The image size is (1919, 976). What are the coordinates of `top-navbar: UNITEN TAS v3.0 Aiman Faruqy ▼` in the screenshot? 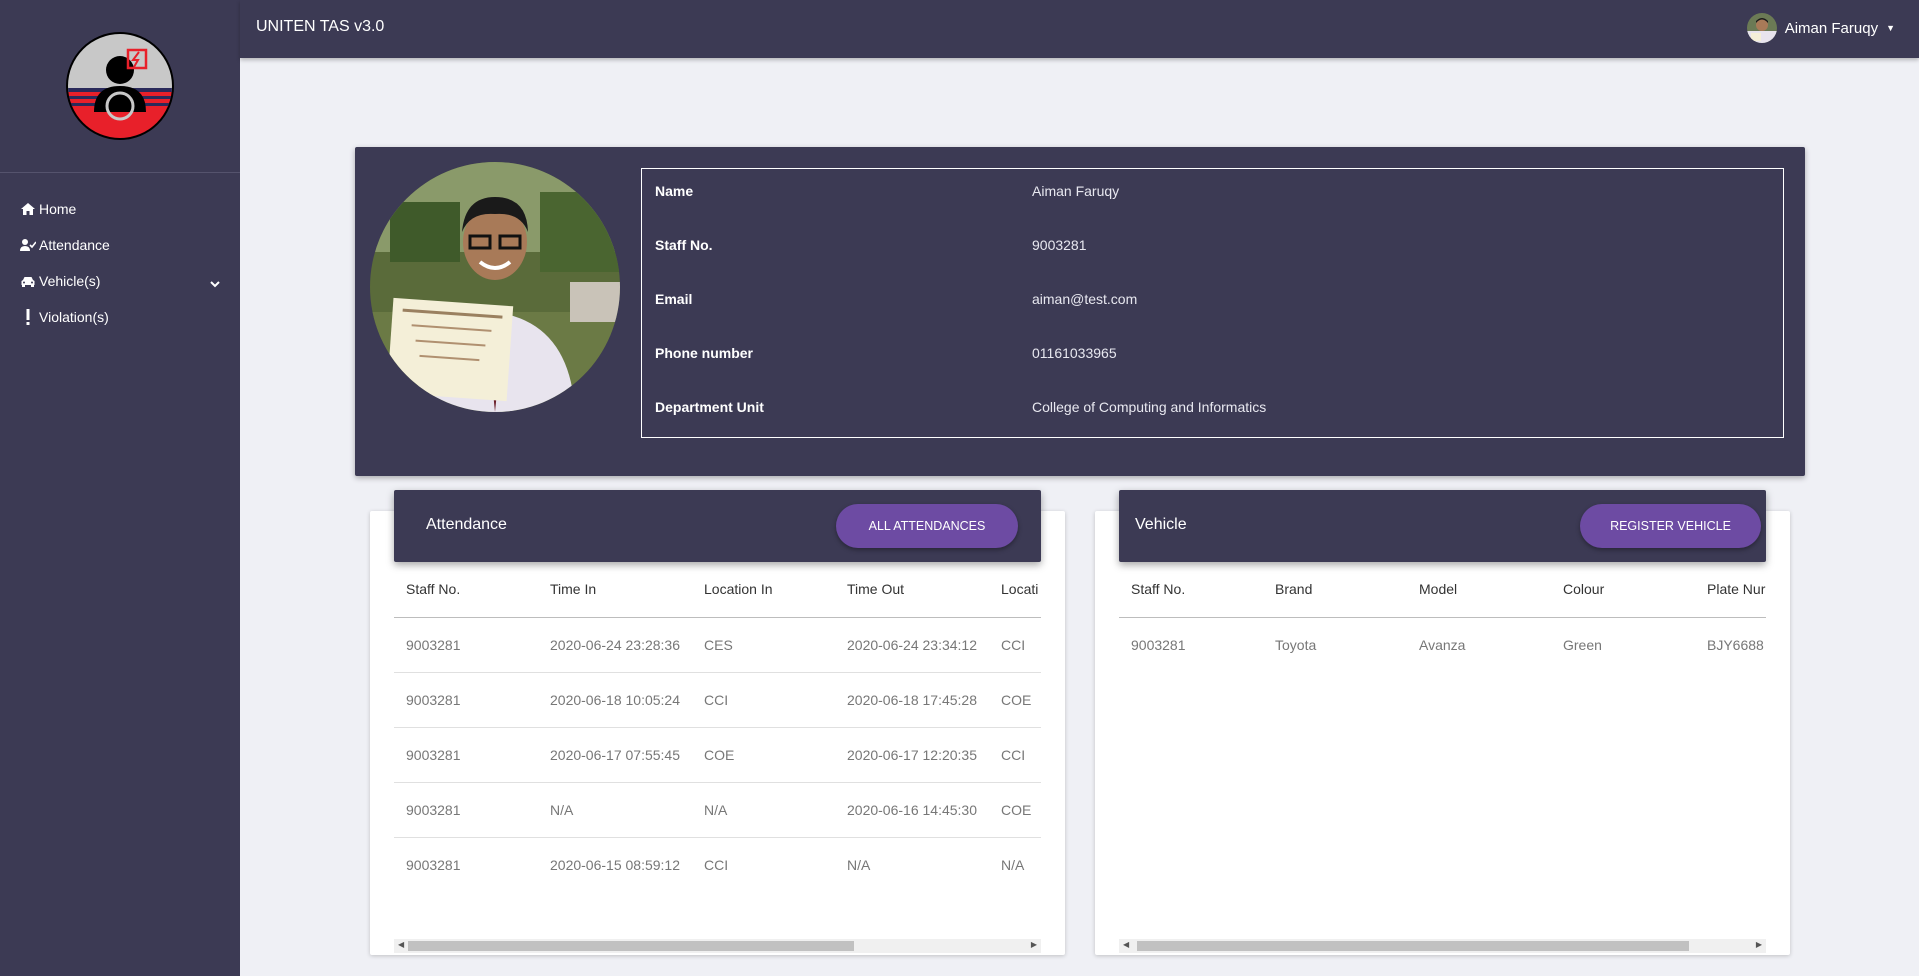 It's located at (1079, 29).